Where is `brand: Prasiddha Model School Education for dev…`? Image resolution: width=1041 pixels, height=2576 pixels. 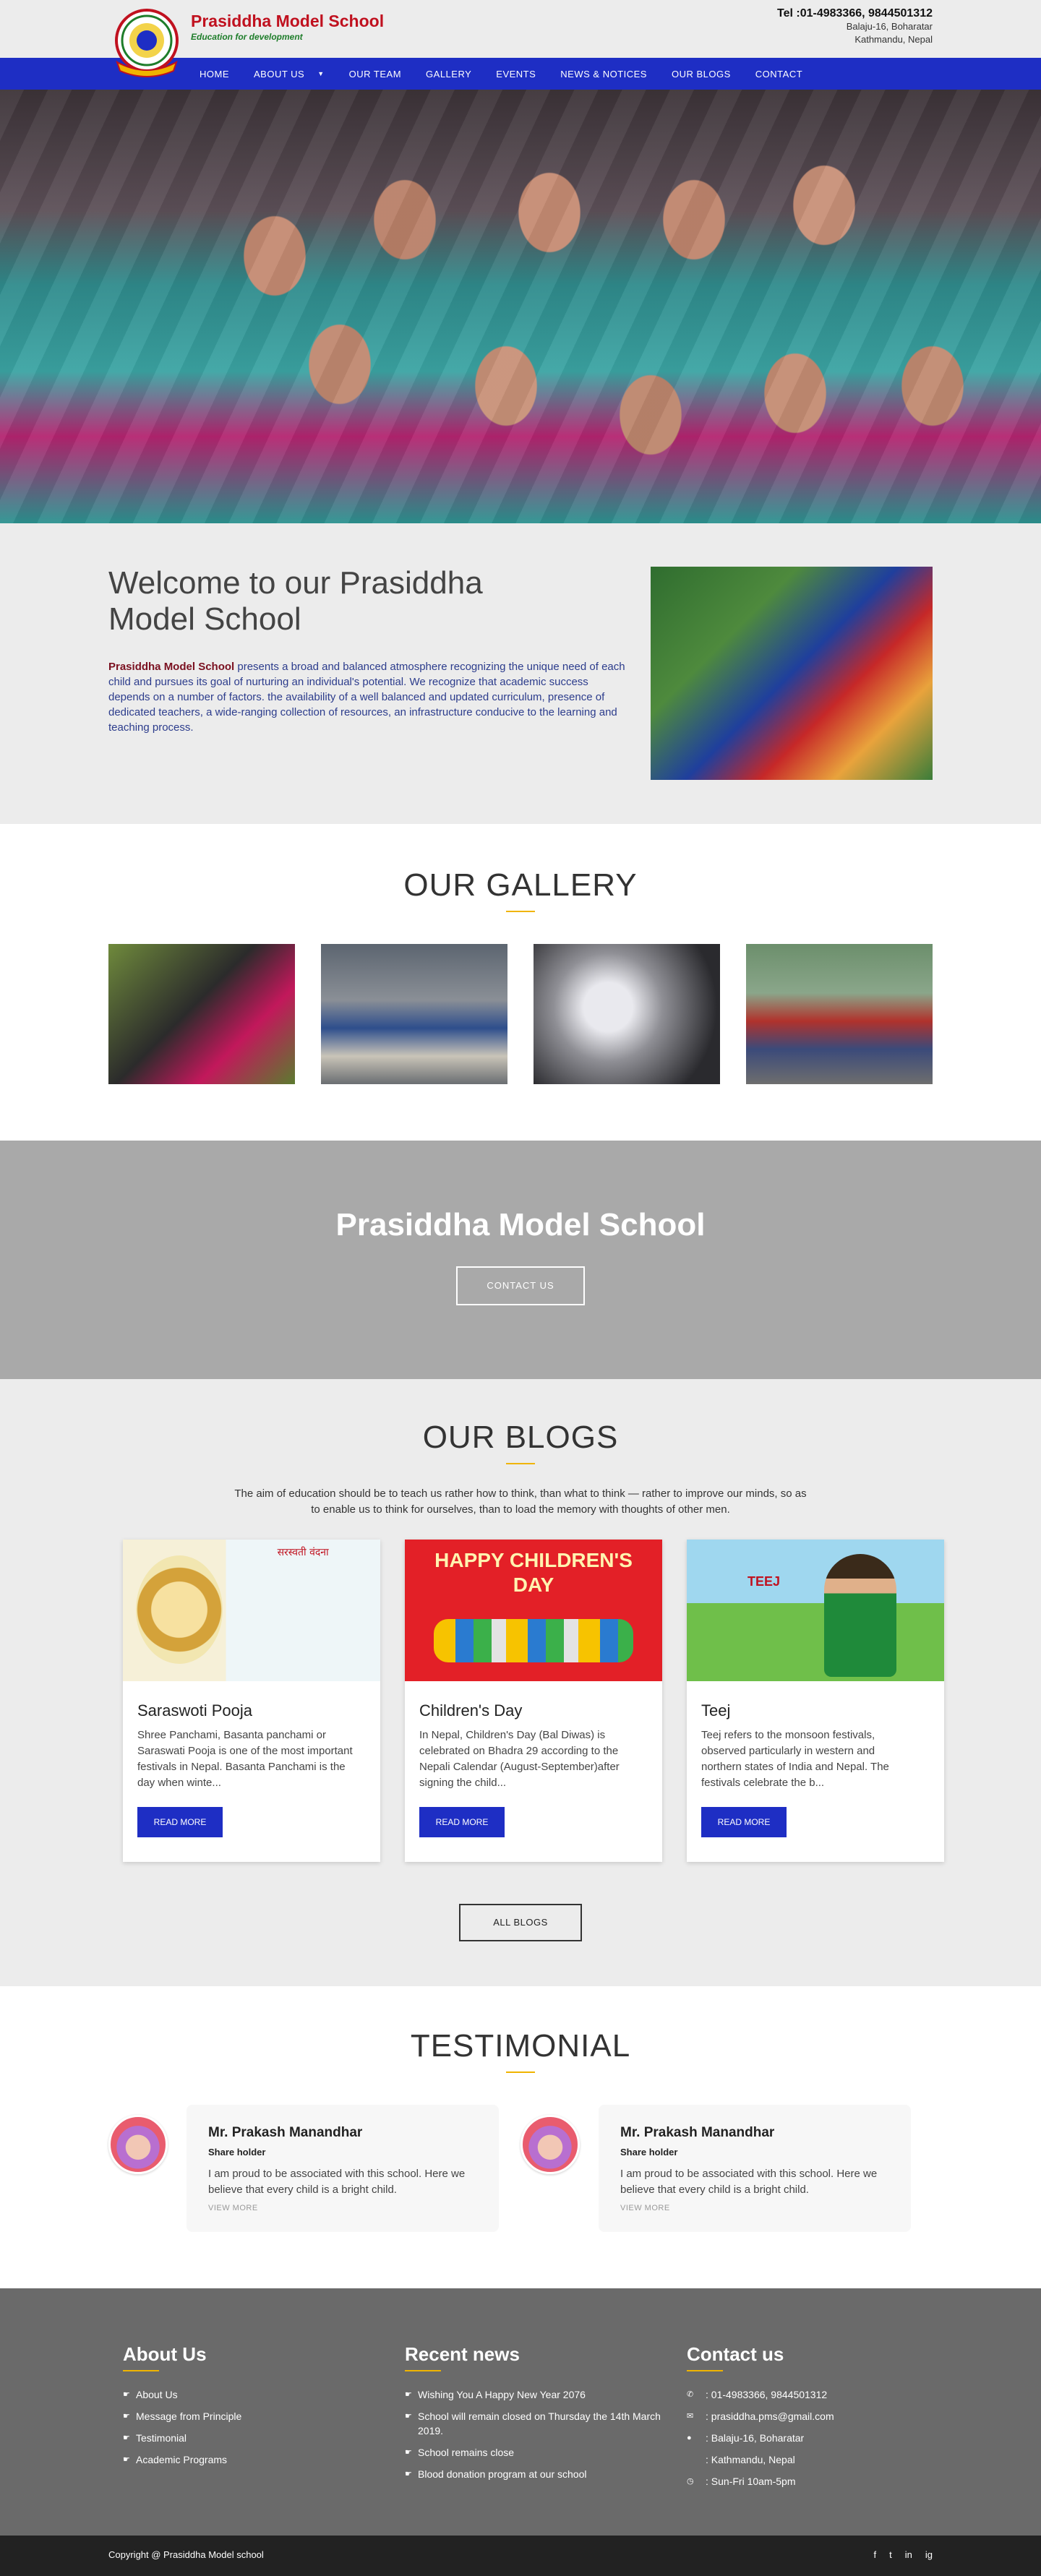 brand: Prasiddha Model School Education for dev… is located at coordinates (287, 27).